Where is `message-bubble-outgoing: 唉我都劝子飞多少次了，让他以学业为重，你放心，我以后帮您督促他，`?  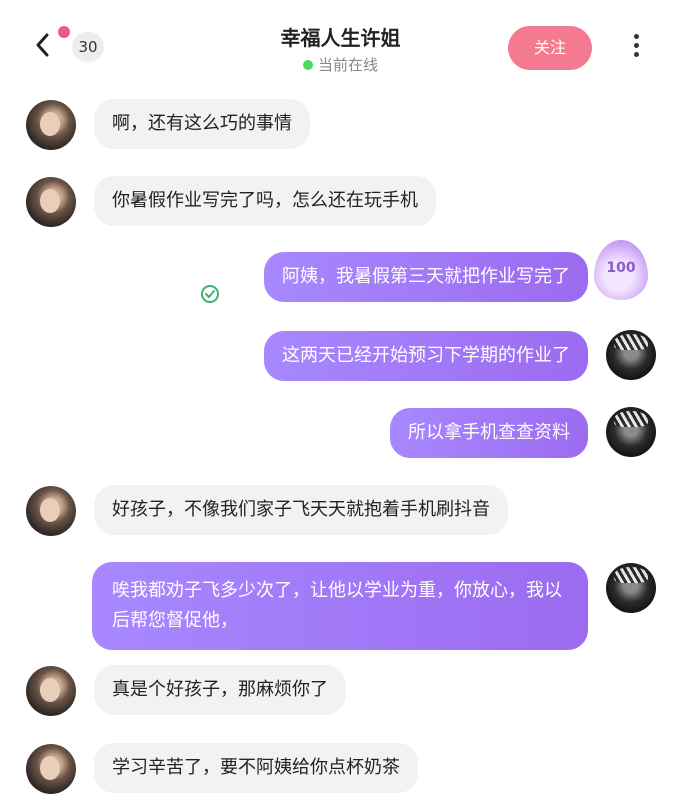 message-bubble-outgoing: 唉我都劝子飞多少次了，让他以学业为重，你放心，我以后帮您督促他， is located at coordinates (340, 606).